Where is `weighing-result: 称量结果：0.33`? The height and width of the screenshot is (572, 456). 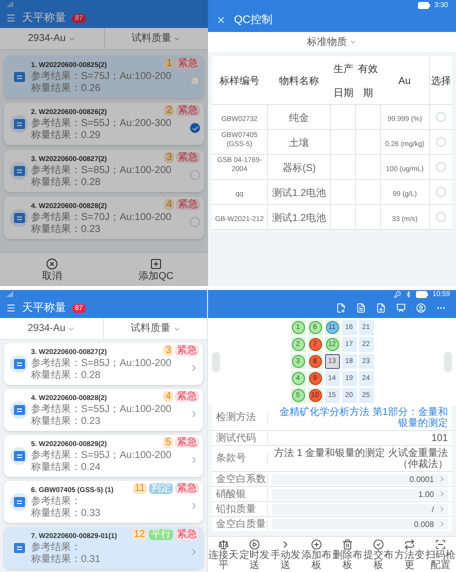 weighing-result: 称量结果：0.33 is located at coordinates (65, 514).